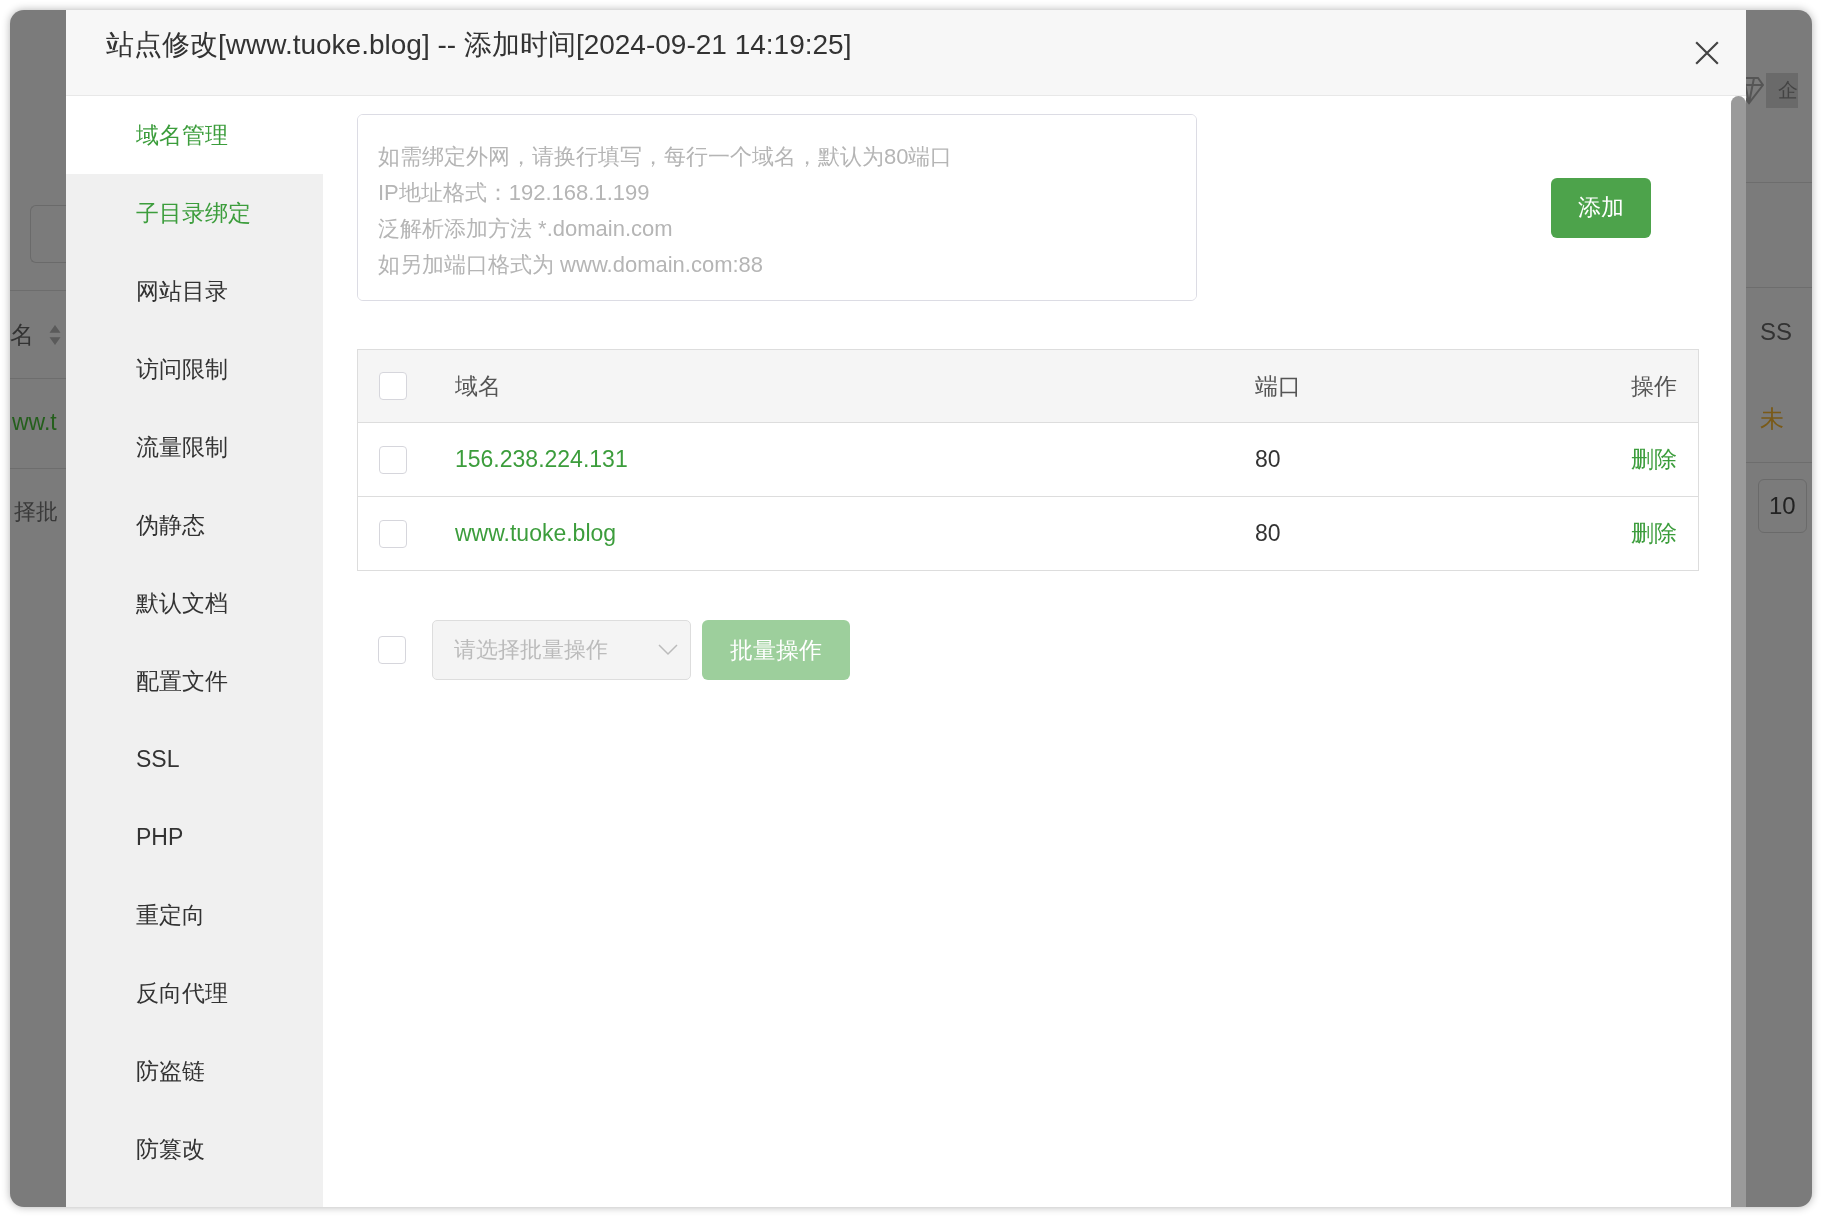  Describe the element at coordinates (668, 650) in the screenshot. I see `caret-icon` at that location.